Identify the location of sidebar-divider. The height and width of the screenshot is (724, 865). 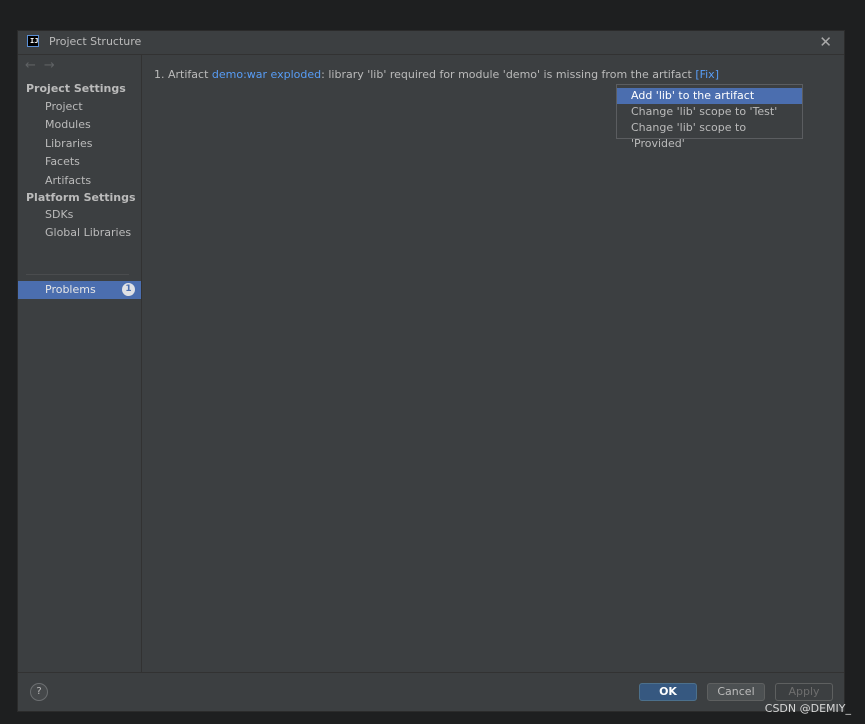
(77, 274).